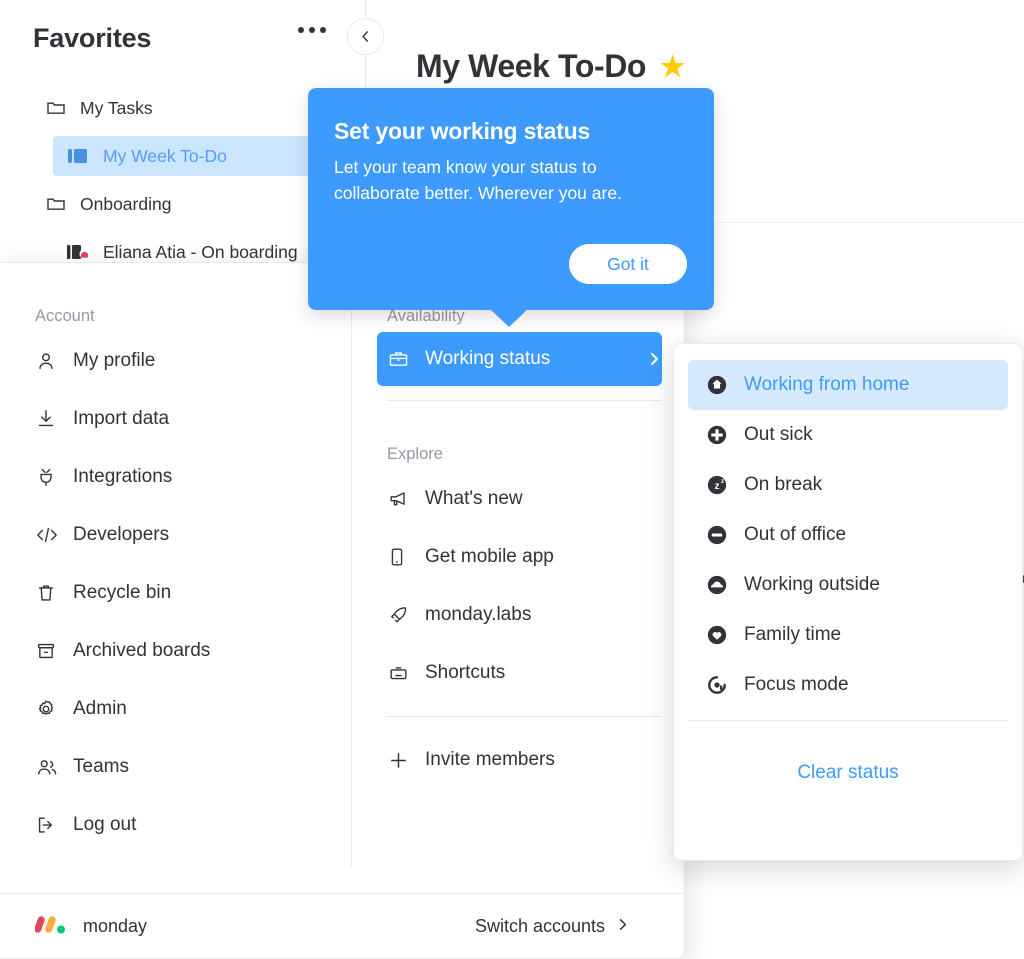 The width and height of the screenshot is (1024, 959). What do you see at coordinates (51, 926) in the screenshot?
I see `monday-logo` at bounding box center [51, 926].